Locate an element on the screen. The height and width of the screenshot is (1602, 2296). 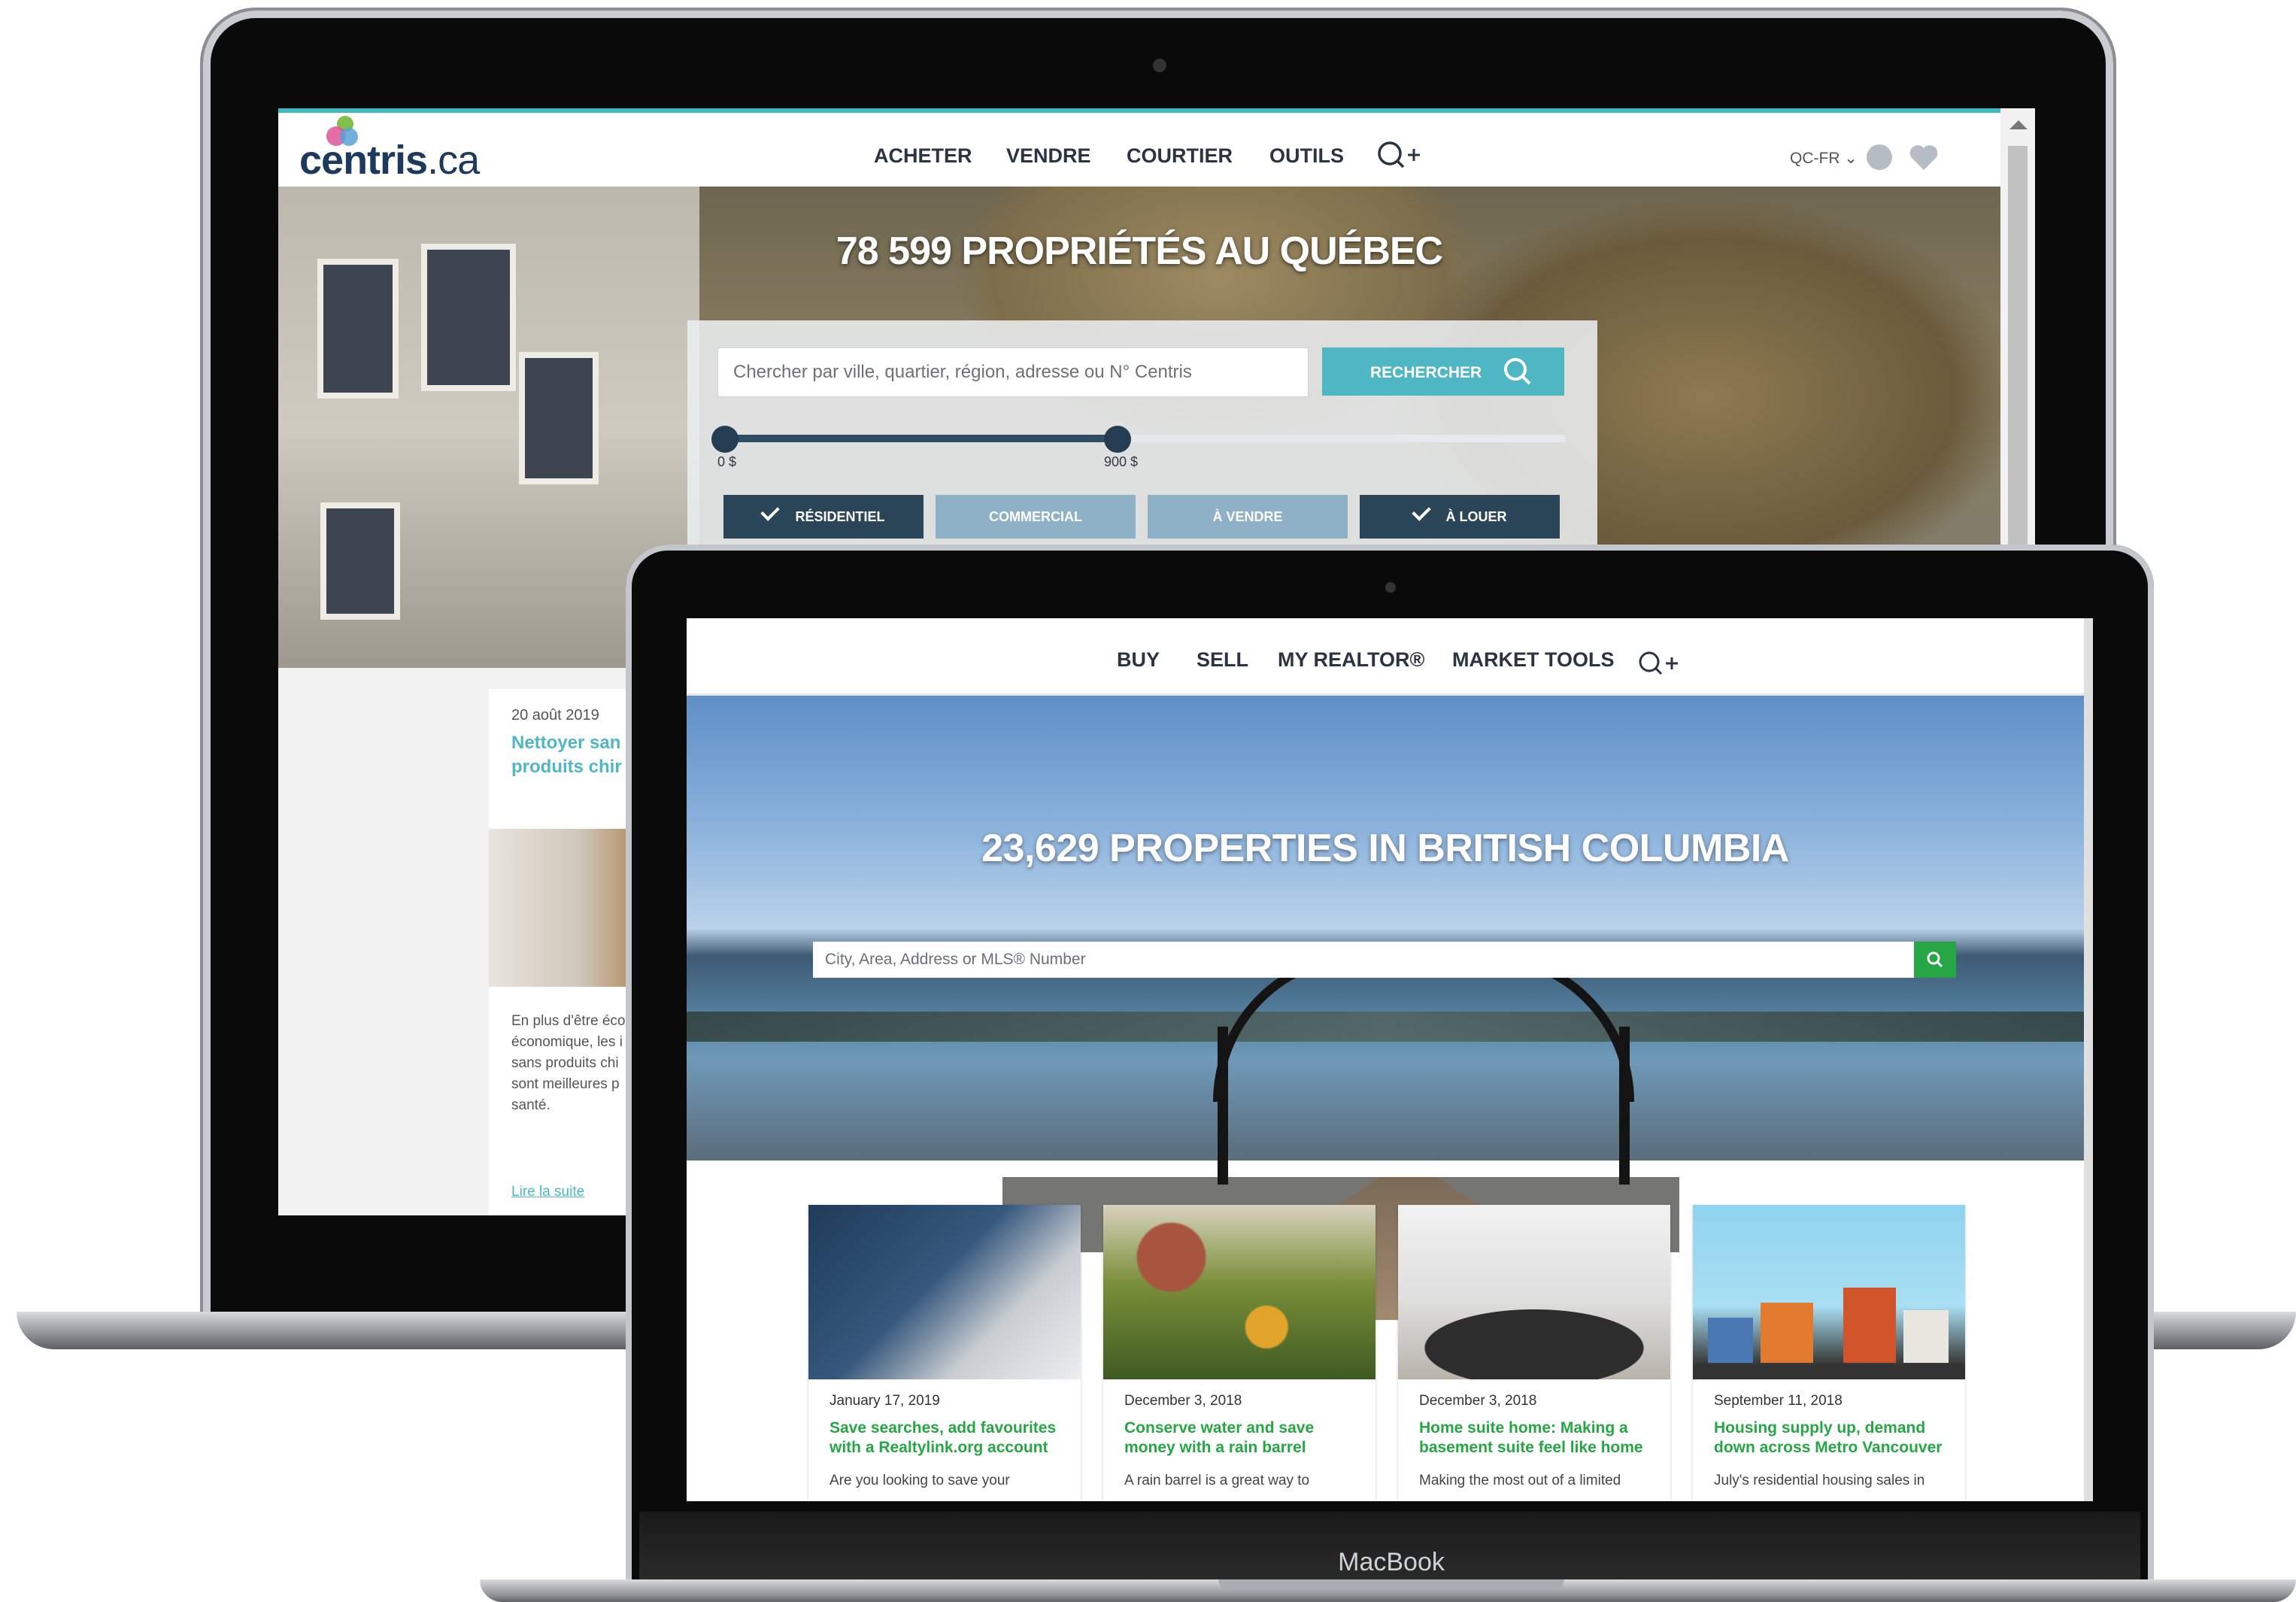
scroll-up-arrow-icon is located at coordinates (2018, 124).